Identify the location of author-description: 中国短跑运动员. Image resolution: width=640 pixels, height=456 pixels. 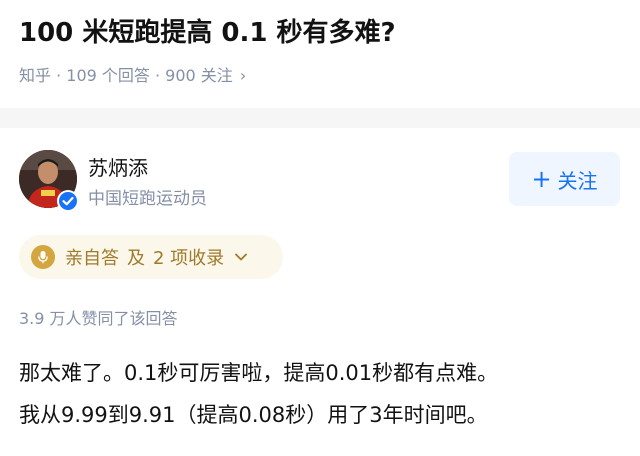
(147, 199).